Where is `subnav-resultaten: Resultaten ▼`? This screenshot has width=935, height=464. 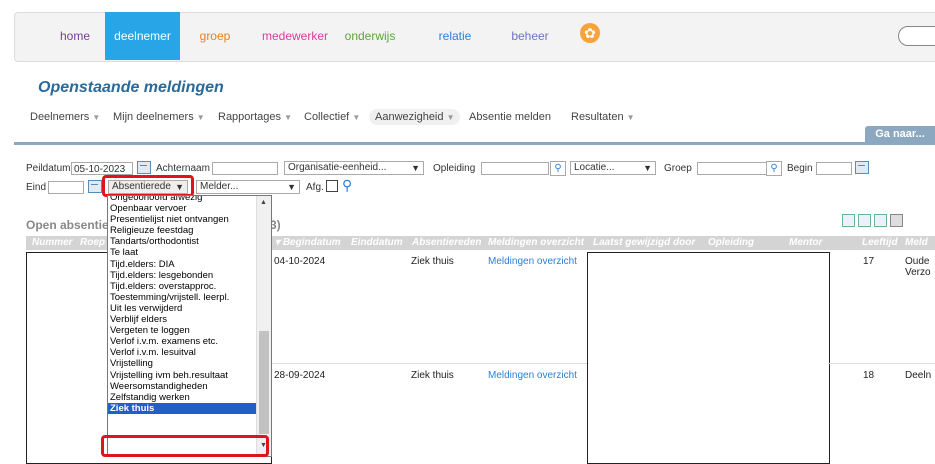
subnav-resultaten: Resultaten ▼ is located at coordinates (603, 117).